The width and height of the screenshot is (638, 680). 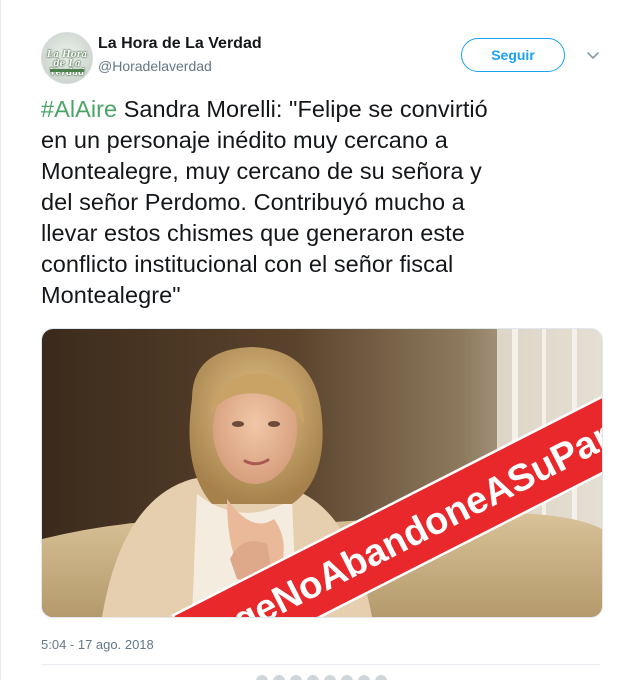 I want to click on tweet-timestamp: 5:04 - 17 ago. 2018, so click(x=97, y=644).